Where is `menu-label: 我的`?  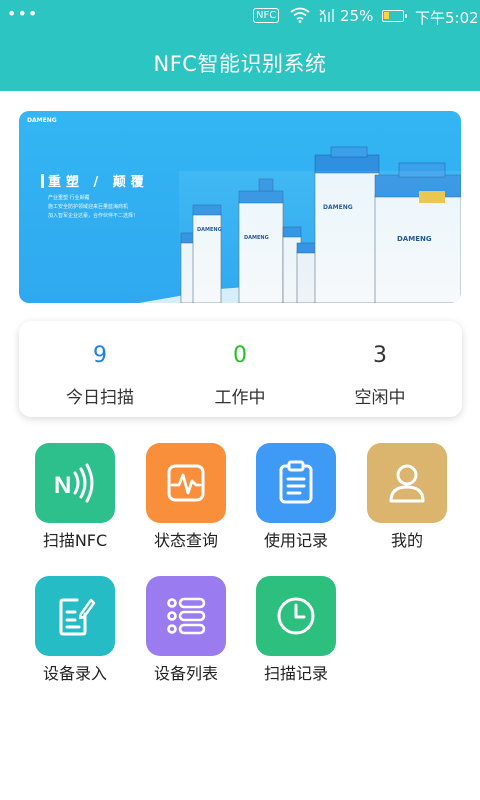 menu-label: 我的 is located at coordinates (406, 540).